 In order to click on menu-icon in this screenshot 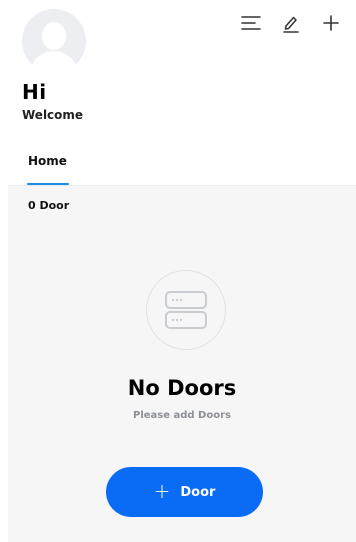, I will do `click(251, 23)`.